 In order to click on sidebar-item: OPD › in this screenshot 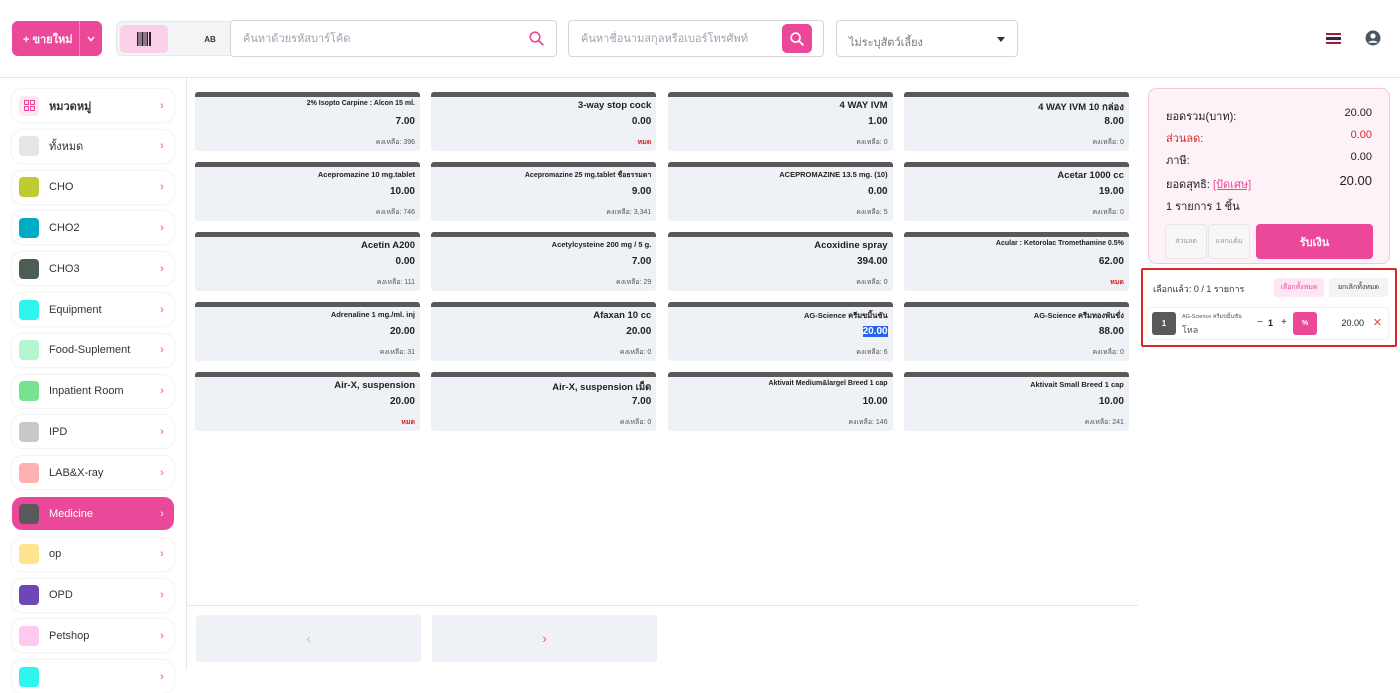, I will do `click(93, 595)`.